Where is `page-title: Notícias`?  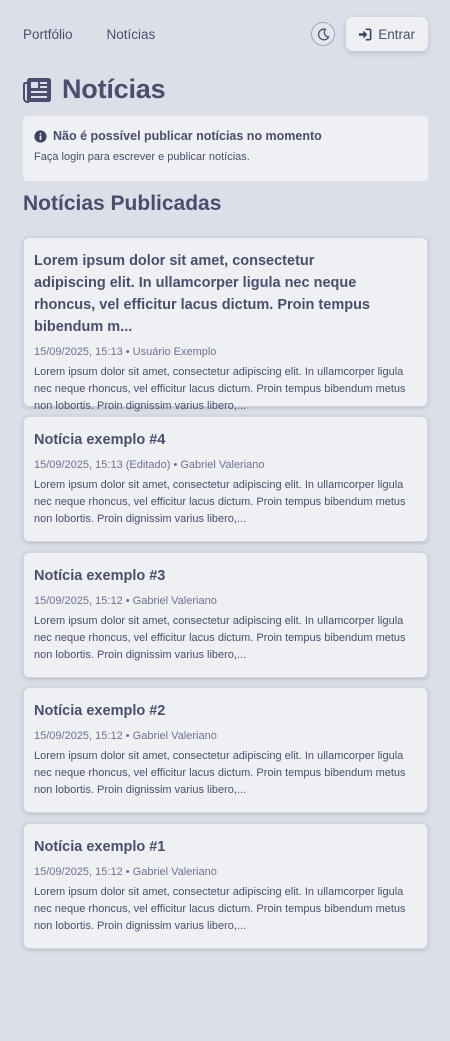 page-title: Notícias is located at coordinates (114, 89).